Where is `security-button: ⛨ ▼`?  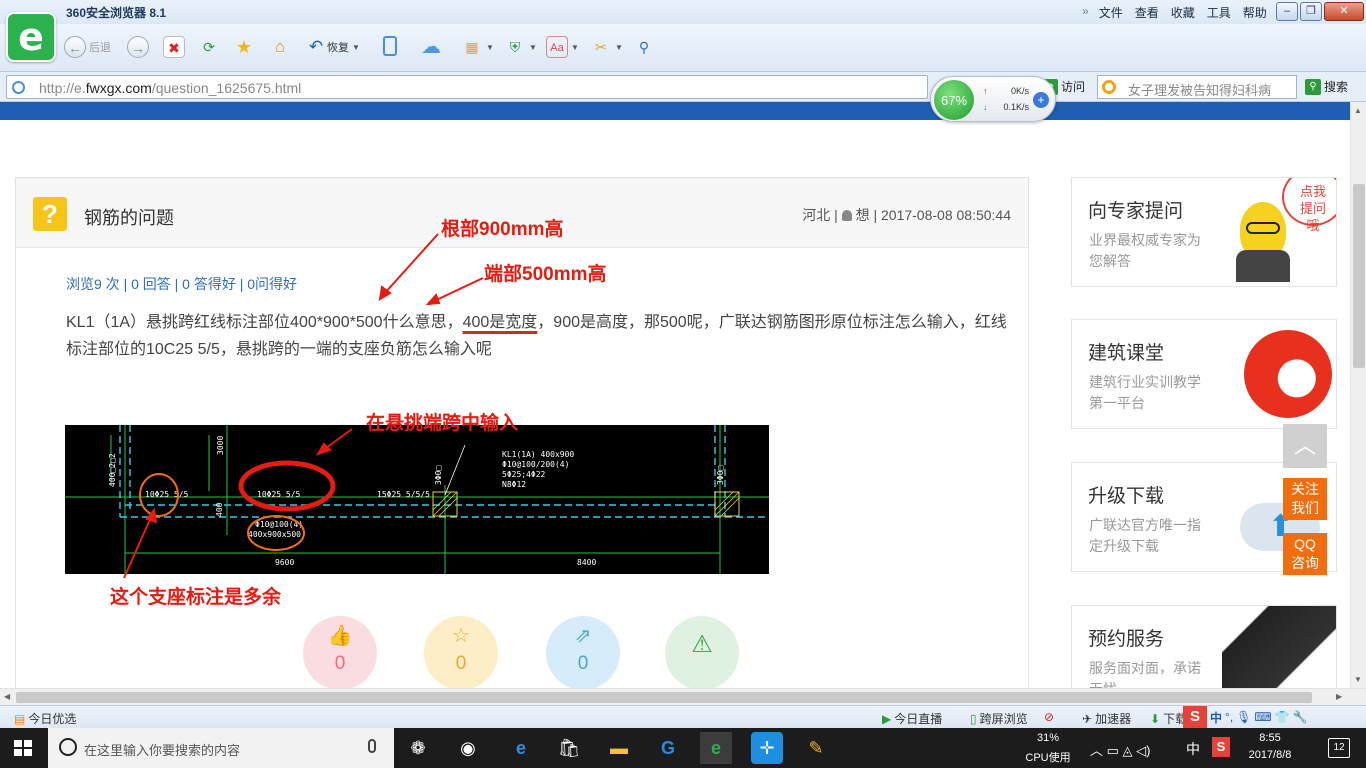 security-button: ⛨ ▼ is located at coordinates (520, 47).